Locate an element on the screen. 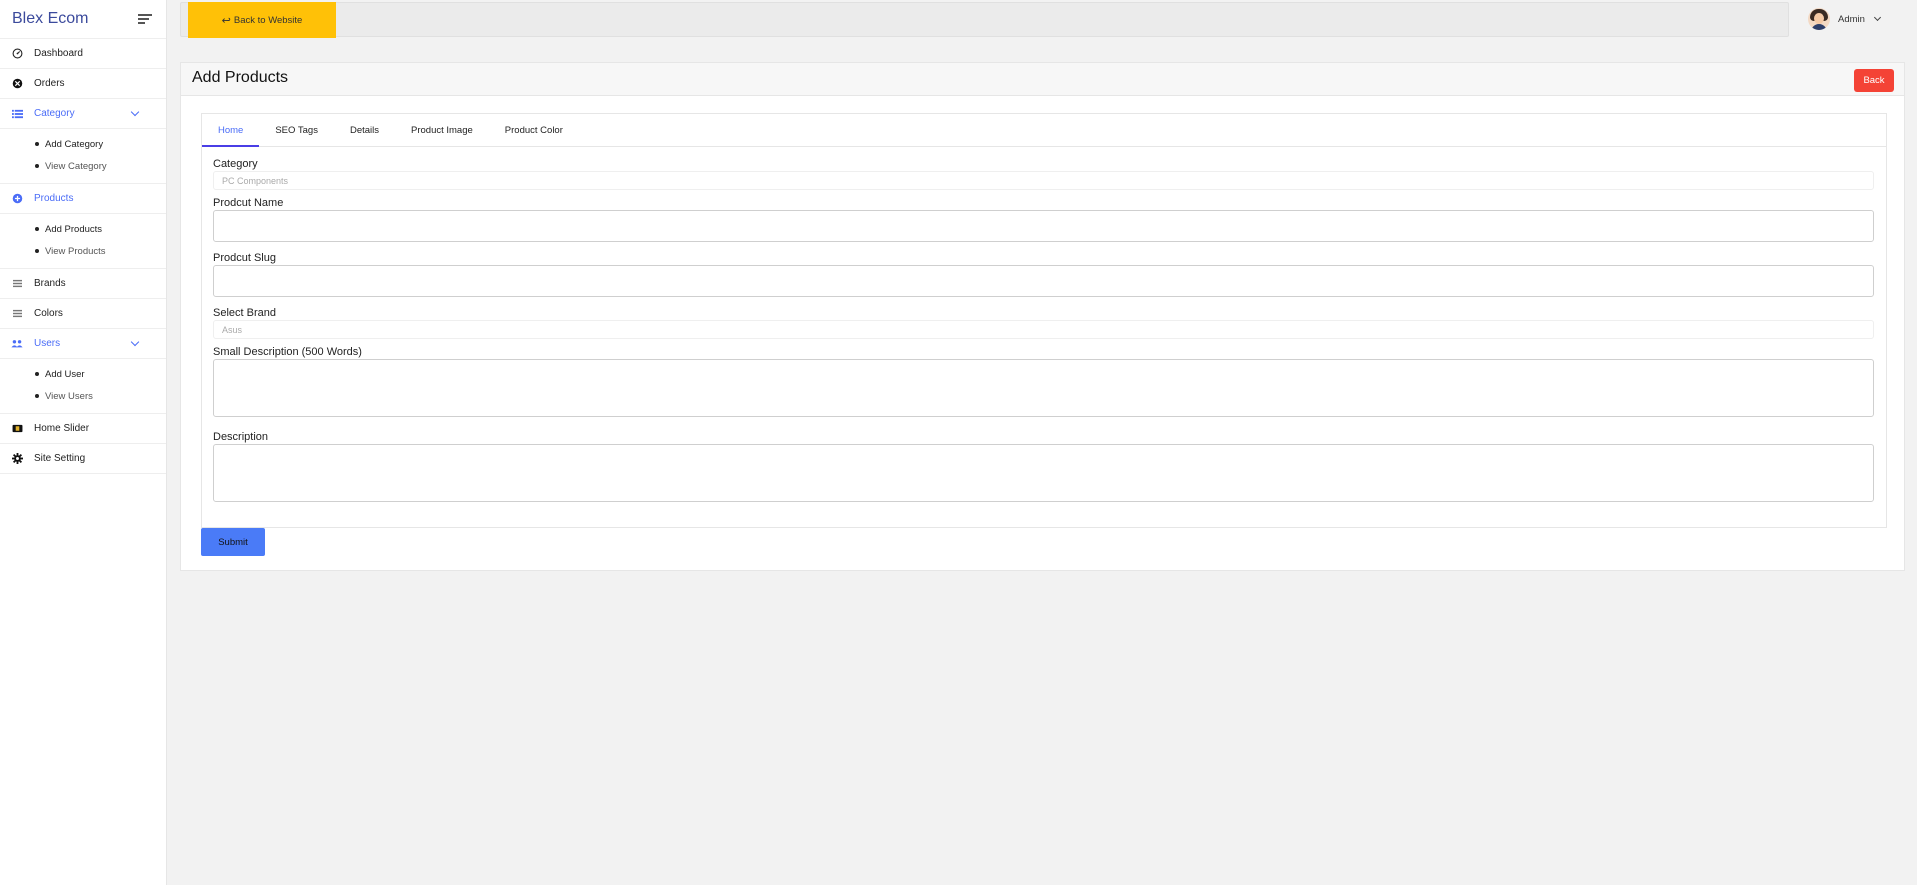 The image size is (1917, 885). back-button: Back is located at coordinates (1874, 80).